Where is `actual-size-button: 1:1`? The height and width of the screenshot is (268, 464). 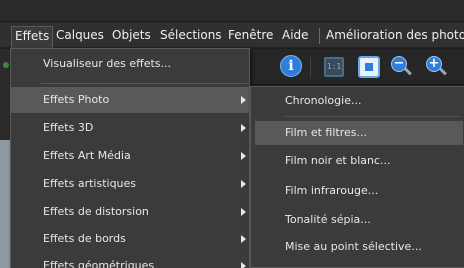
actual-size-button: 1:1 is located at coordinates (334, 67).